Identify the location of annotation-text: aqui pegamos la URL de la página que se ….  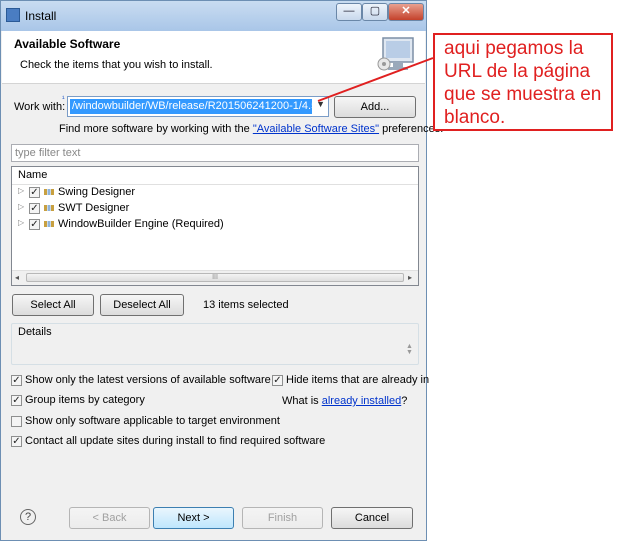
(523, 83).